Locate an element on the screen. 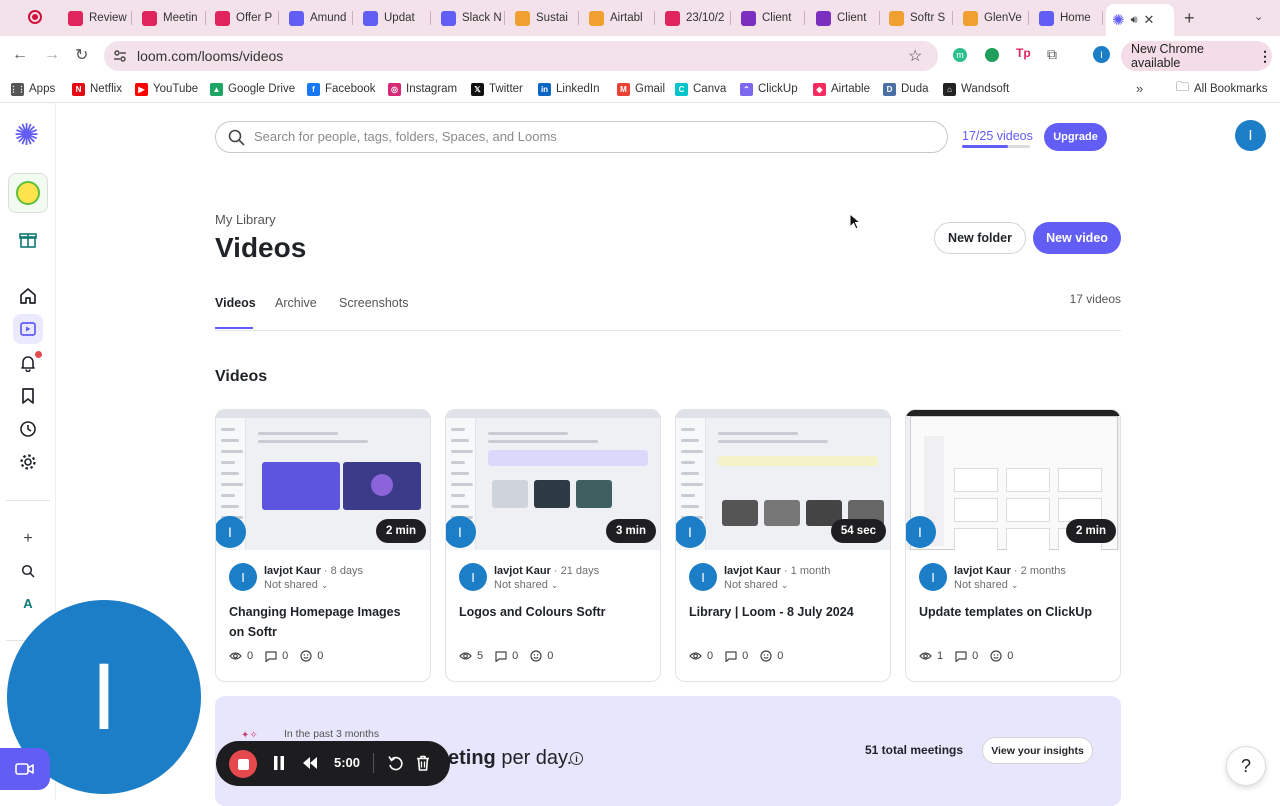 This screenshot has height=806, width=1280. bookmark-item: ⋮⋮ Apps is located at coordinates (32, 89).